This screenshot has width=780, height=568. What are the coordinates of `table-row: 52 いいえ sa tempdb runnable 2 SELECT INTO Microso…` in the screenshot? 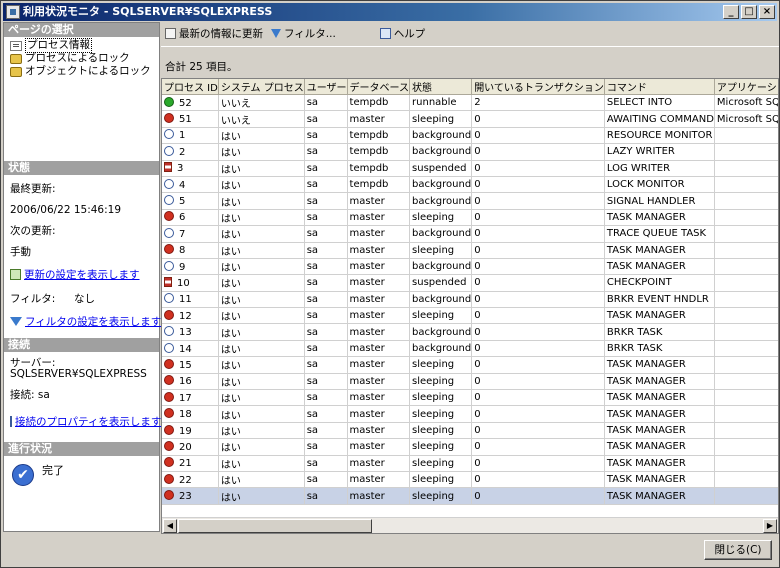 It's located at (470, 103).